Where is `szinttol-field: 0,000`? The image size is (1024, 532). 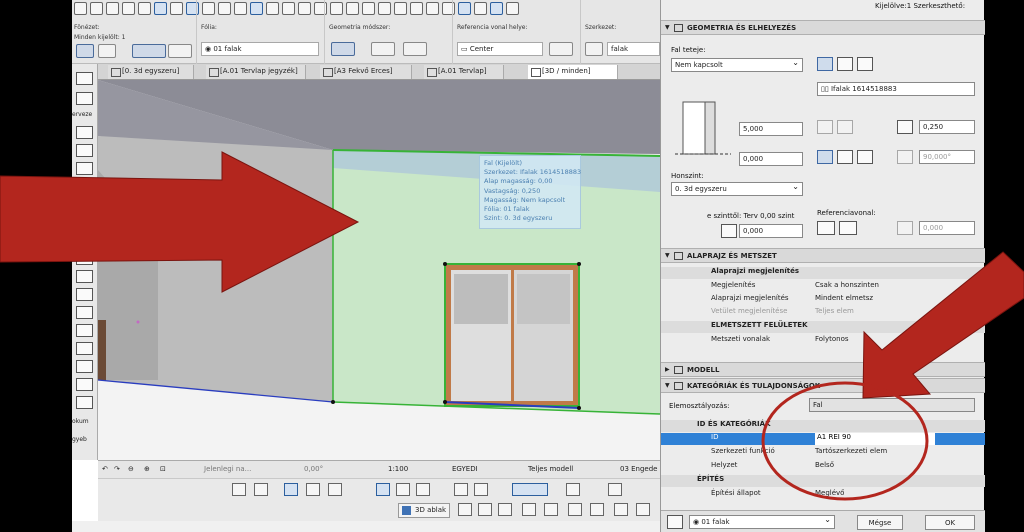
szinttol-field: 0,000 is located at coordinates (771, 231).